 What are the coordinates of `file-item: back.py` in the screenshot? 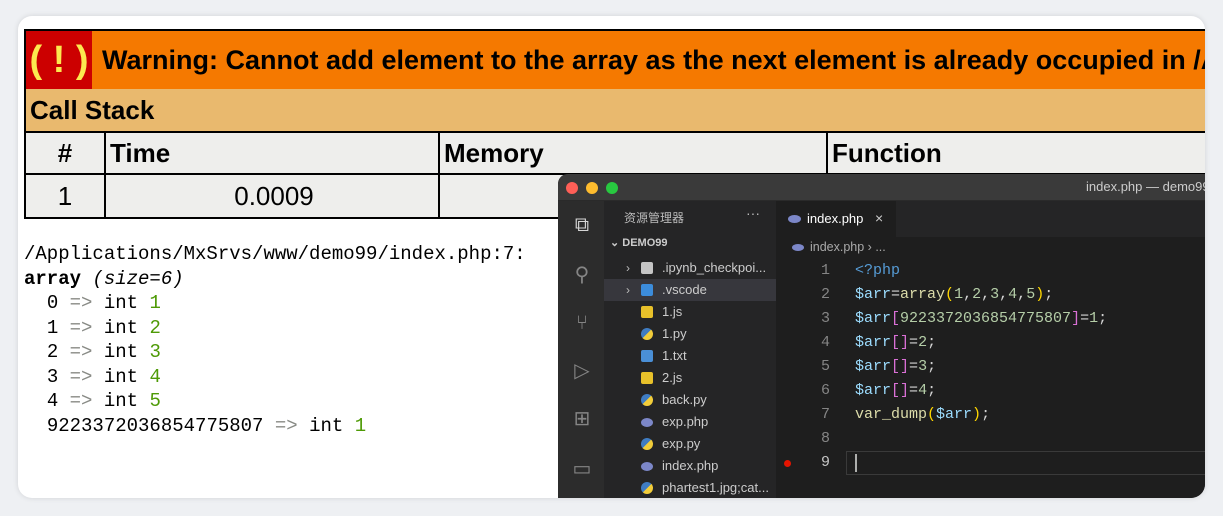 It's located at (690, 400).